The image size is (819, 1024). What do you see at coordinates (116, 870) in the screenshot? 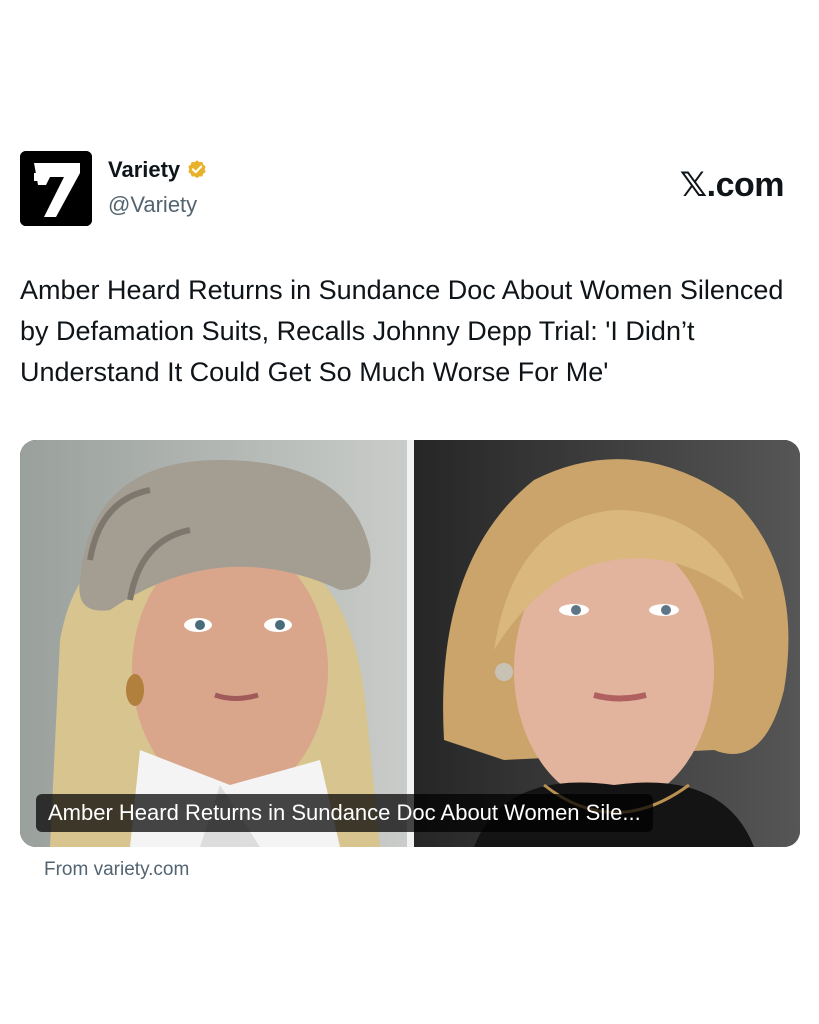
I see `card-source: From variety.com` at bounding box center [116, 870].